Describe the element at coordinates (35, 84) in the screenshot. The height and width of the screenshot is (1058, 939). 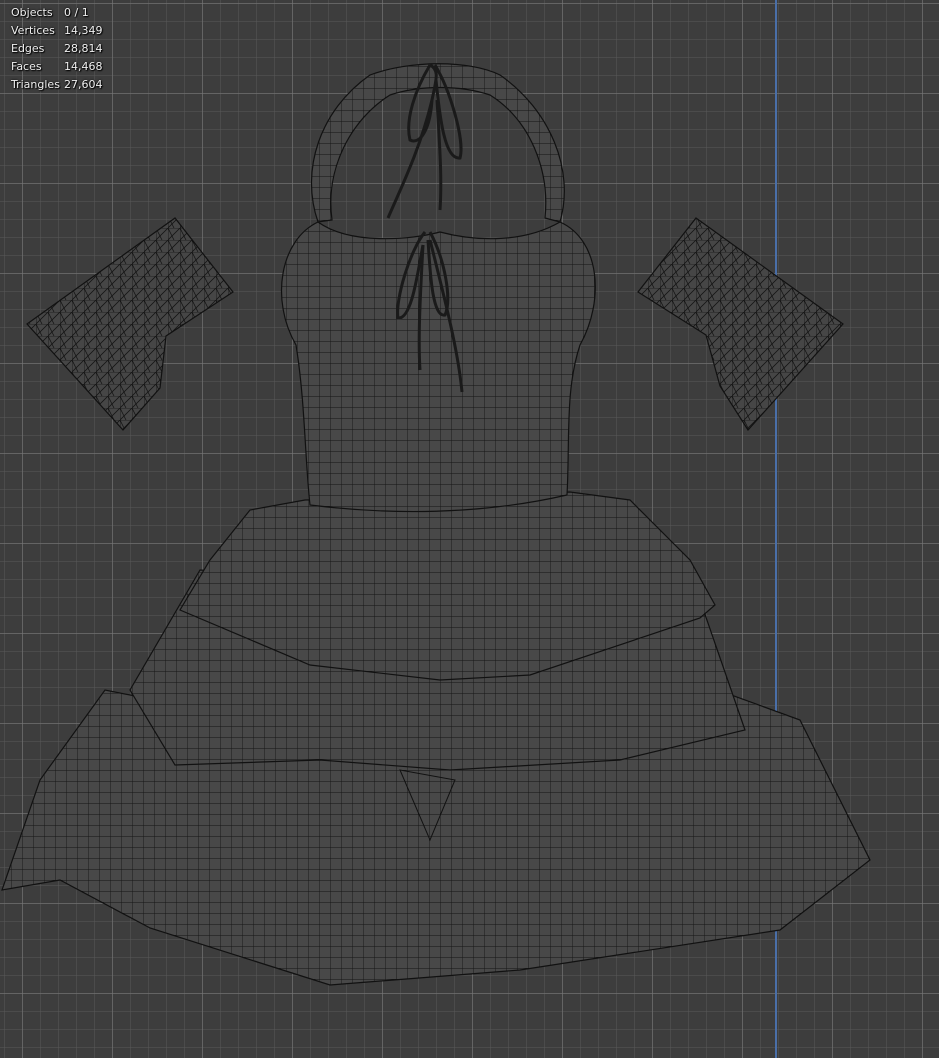
I see `stat-label: Triangles` at that location.